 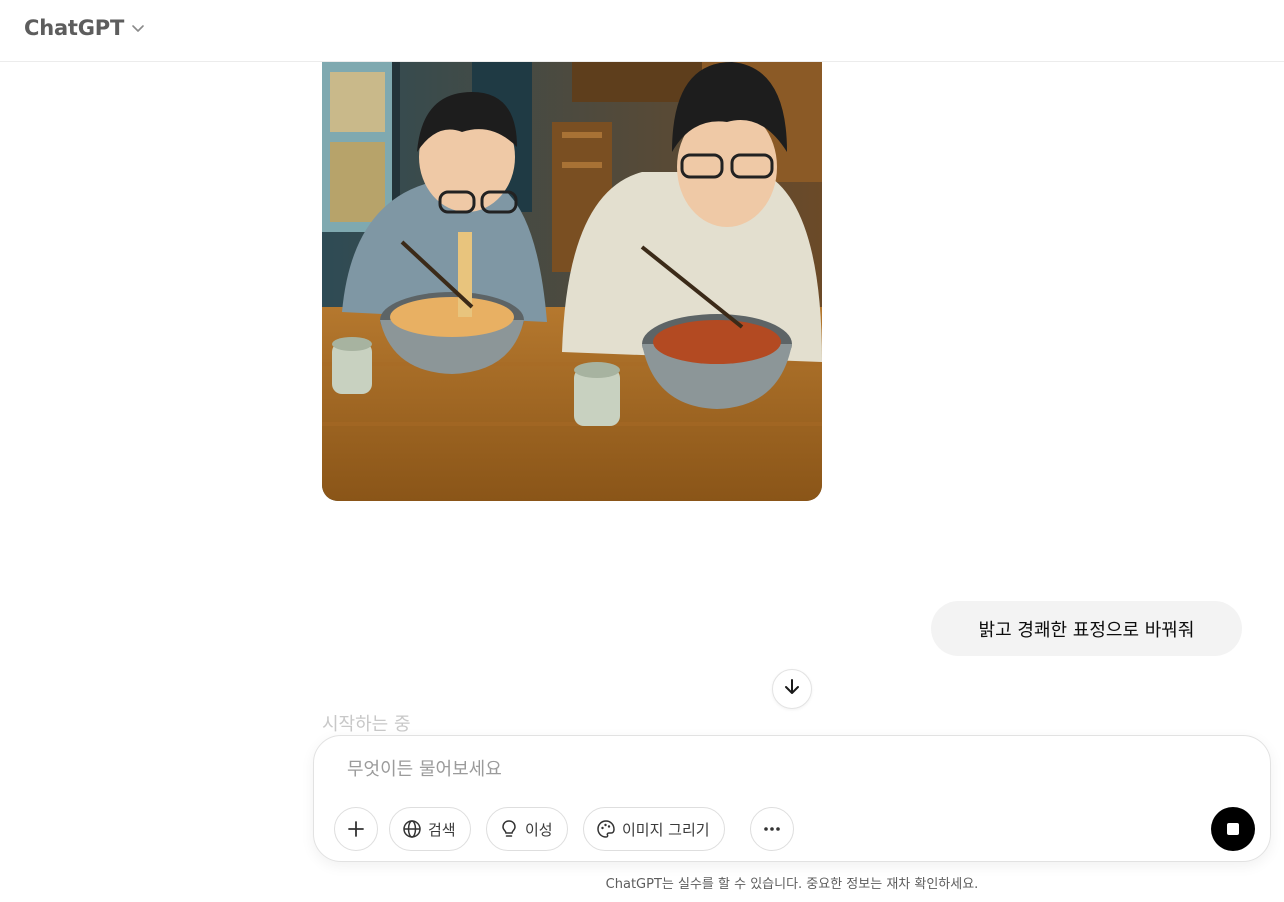 I want to click on lightbulb-icon, so click(x=509, y=829).